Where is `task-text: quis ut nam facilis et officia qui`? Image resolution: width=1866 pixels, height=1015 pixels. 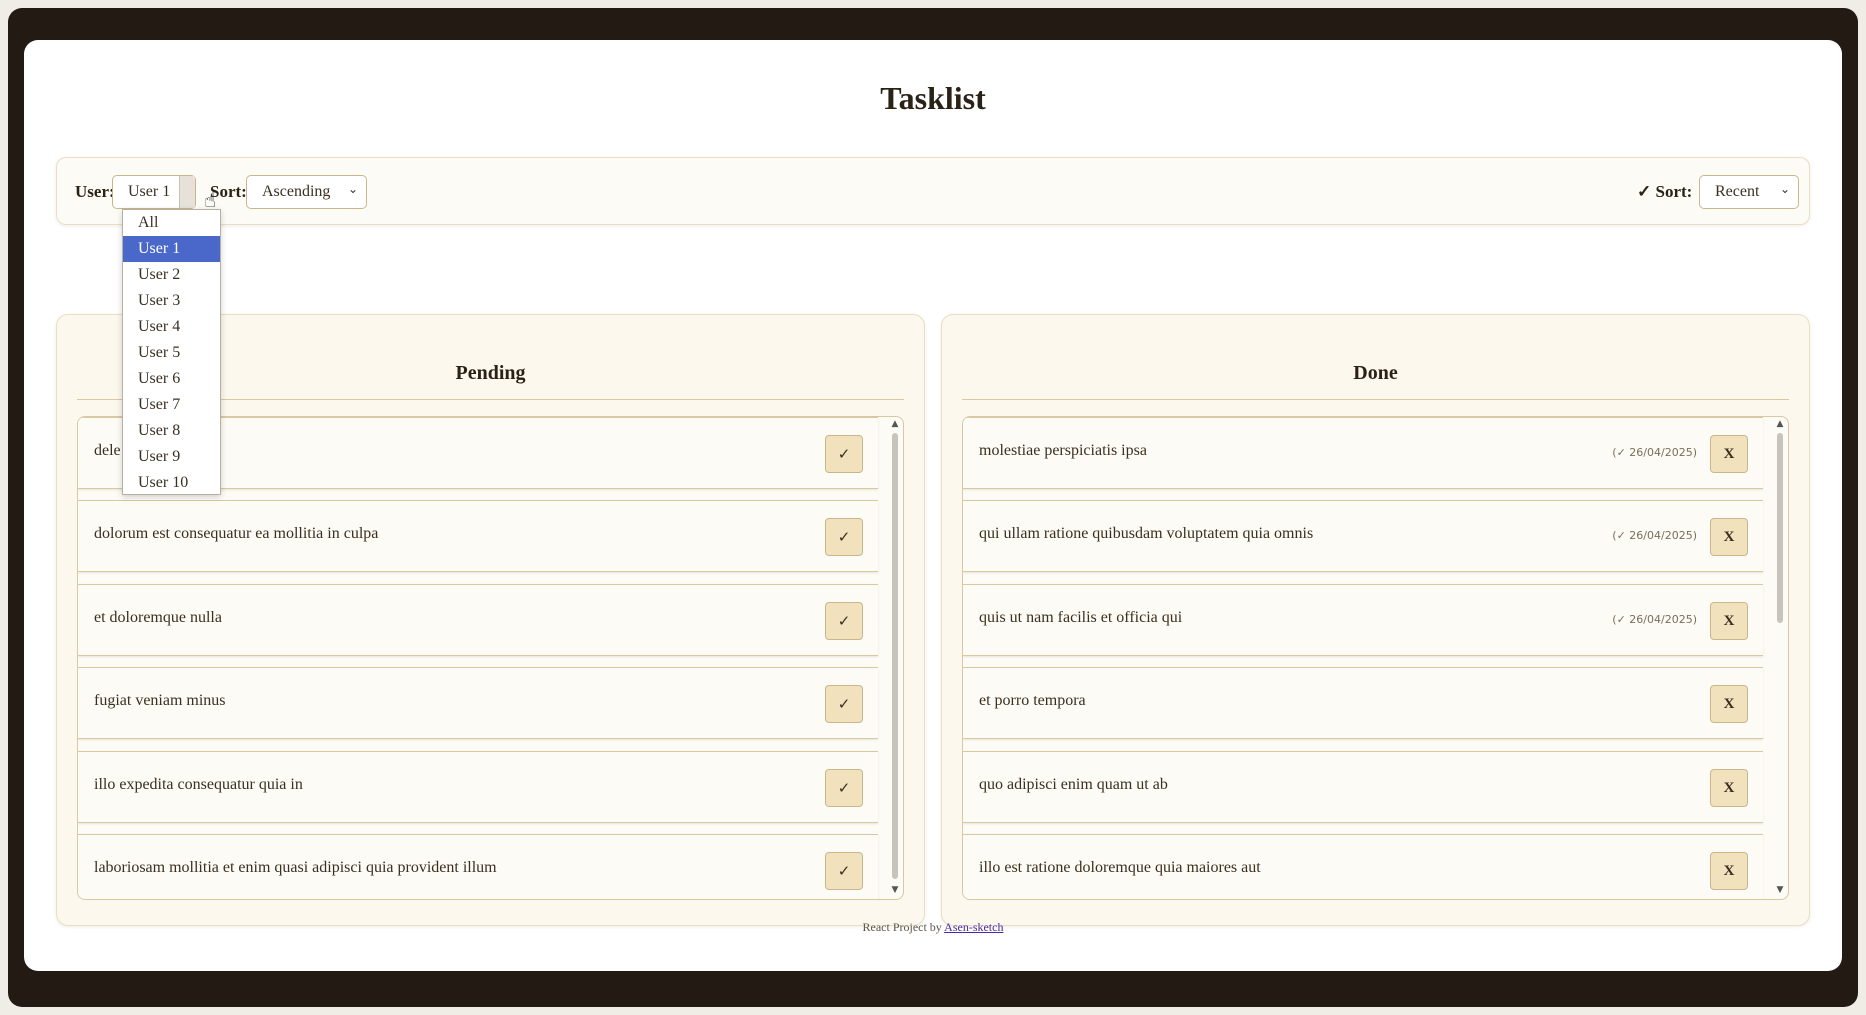
task-text: quis ut nam facilis et officia qui is located at coordinates (1081, 617).